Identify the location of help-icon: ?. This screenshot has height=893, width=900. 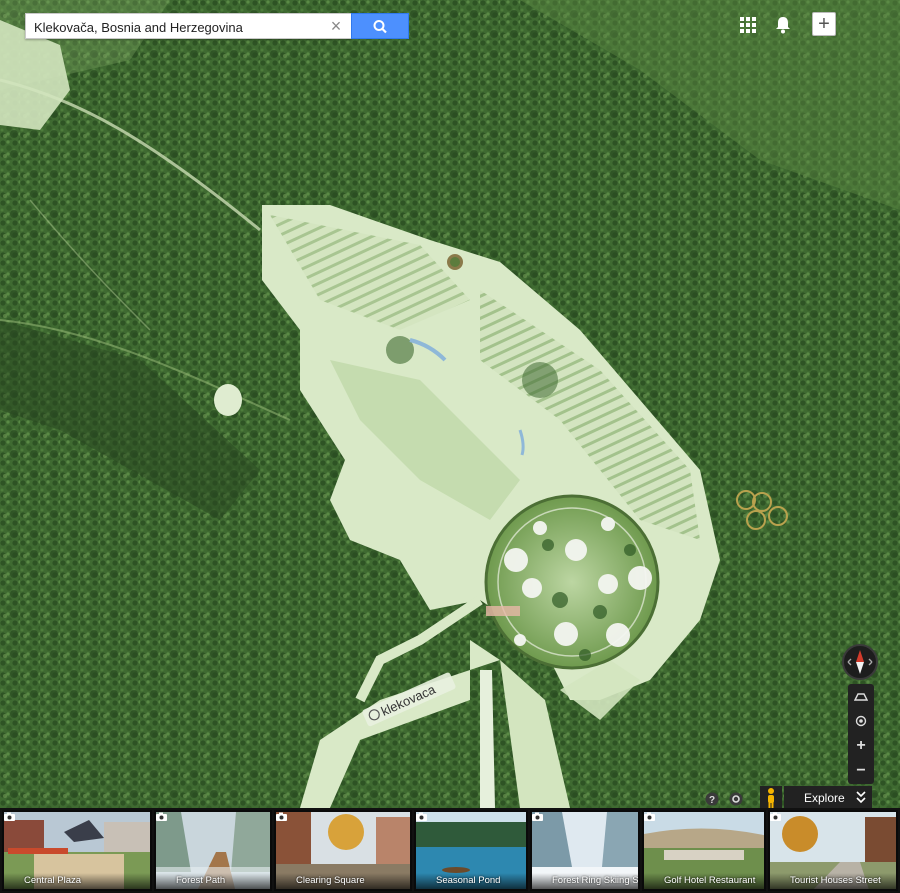
(712, 799).